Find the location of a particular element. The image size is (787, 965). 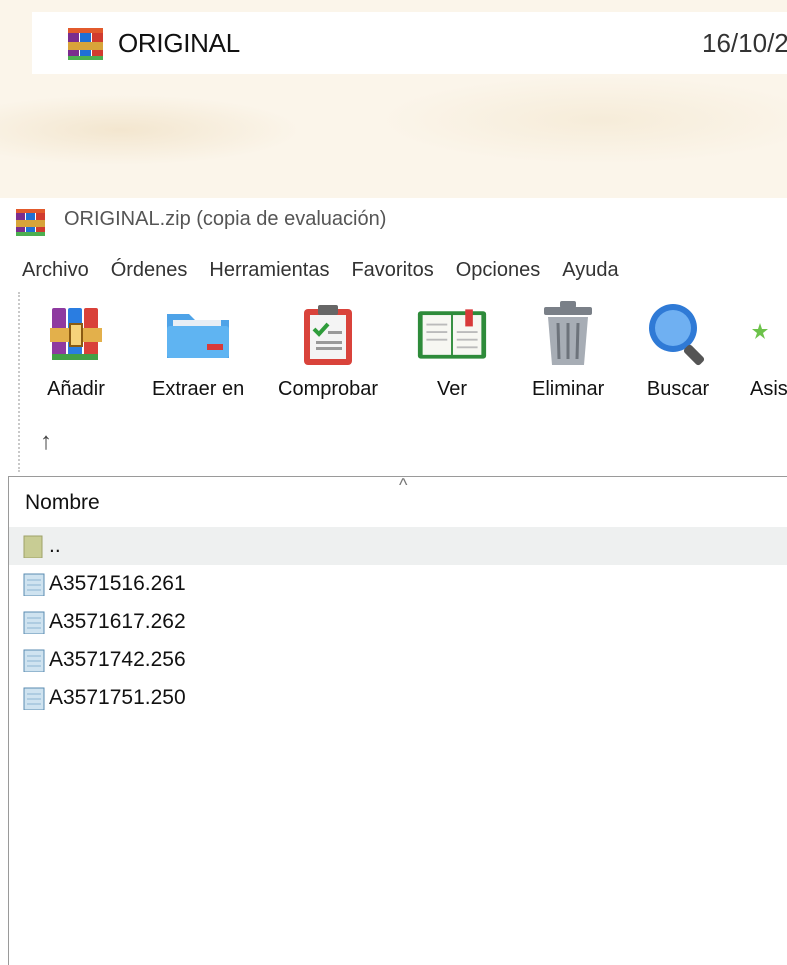

file-row: A3571617.262 is located at coordinates (398, 622).